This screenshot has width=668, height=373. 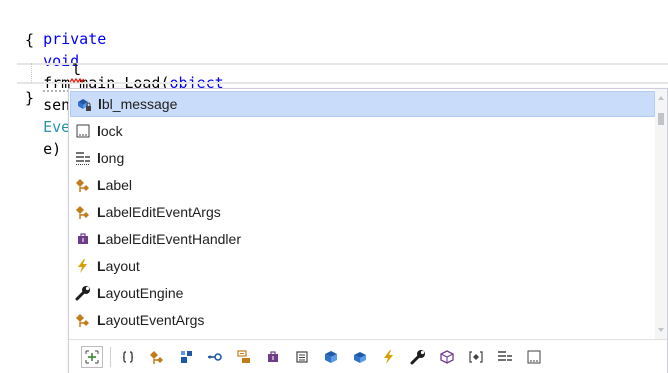 I want to click on namespace-filter-button, so click(x=128, y=357).